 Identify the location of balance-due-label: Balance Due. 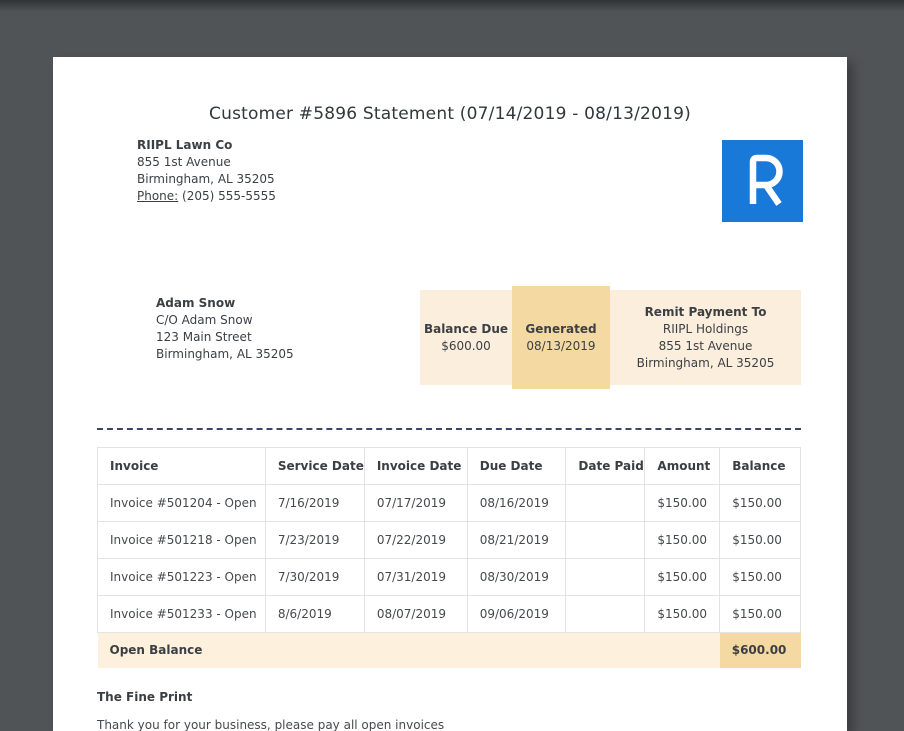
(466, 328).